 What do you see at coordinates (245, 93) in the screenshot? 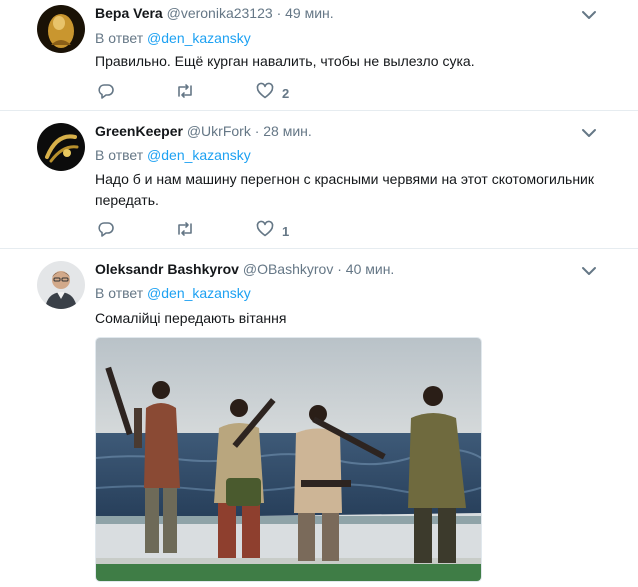
I see `tweet-actions: 2` at bounding box center [245, 93].